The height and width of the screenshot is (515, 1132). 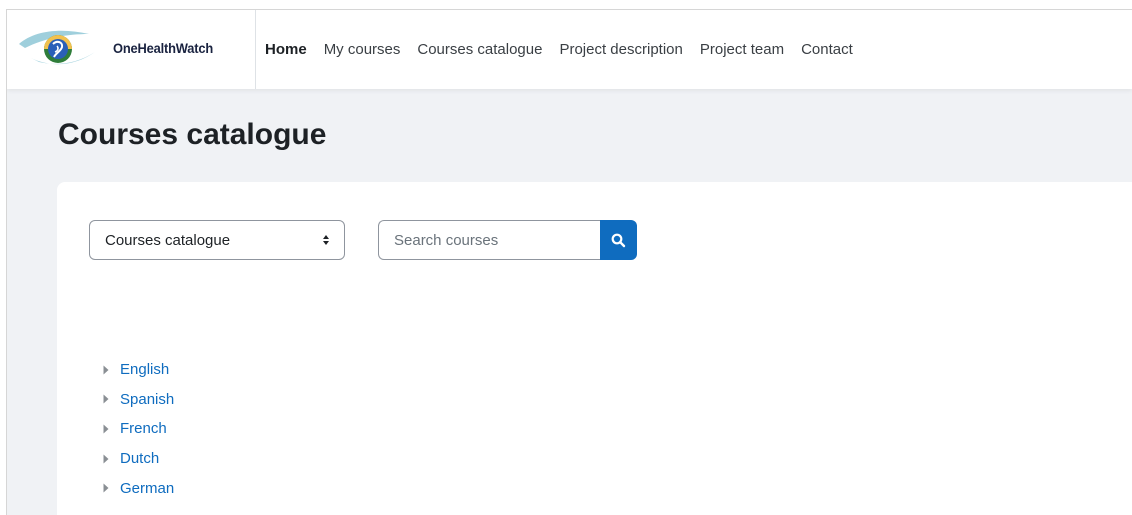 What do you see at coordinates (490, 240) in the screenshot?
I see `search-courses-input` at bounding box center [490, 240].